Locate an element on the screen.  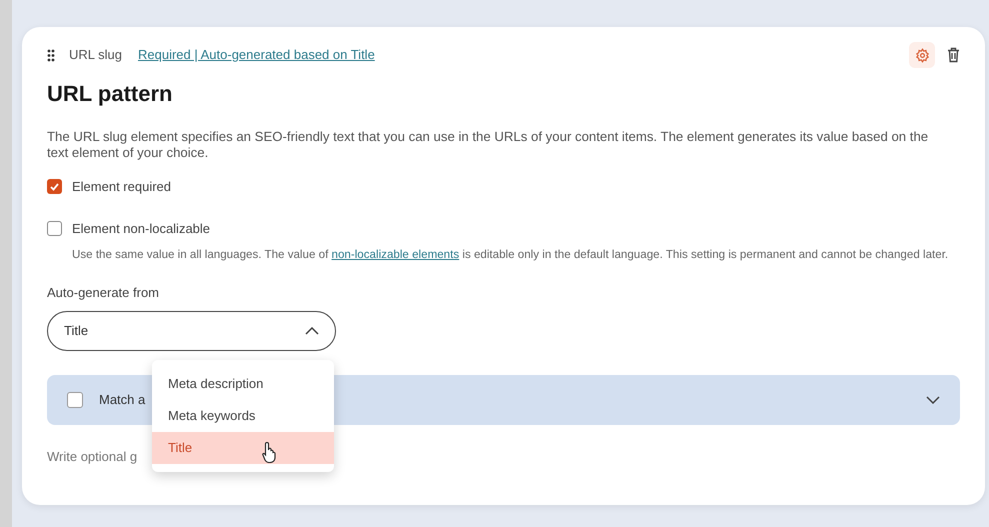
description-text: The URL slug element specifies an SEO-friendly text that you can use in the URLs of your content items. The element generates its value based on the text element of your choice. is located at coordinates (488, 145).